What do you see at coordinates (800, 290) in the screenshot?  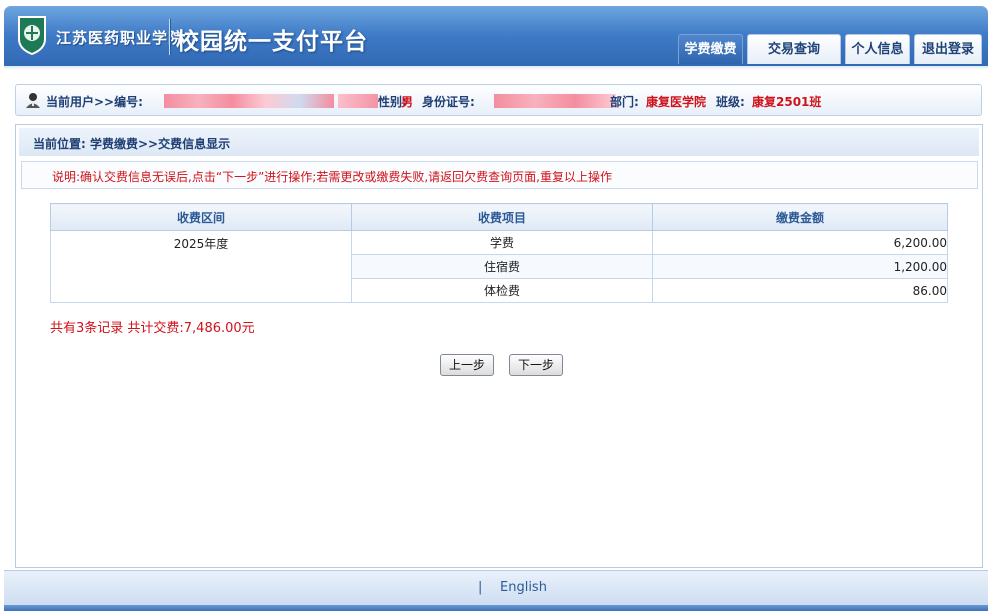 I see `amount-cell: 86.00` at bounding box center [800, 290].